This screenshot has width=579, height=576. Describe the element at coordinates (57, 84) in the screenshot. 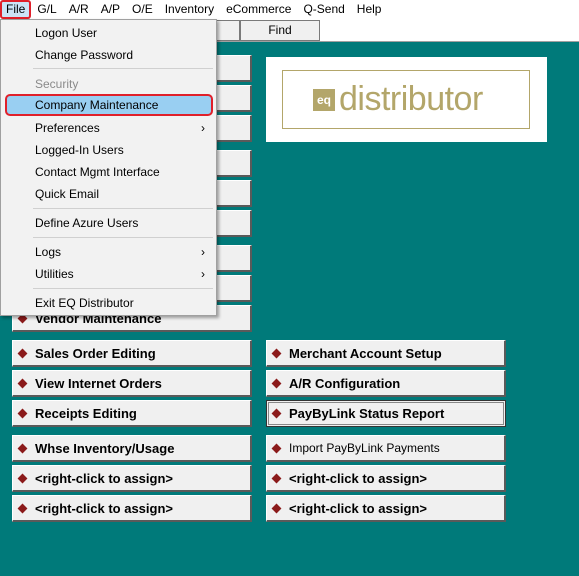

I see `menu-item-security: Security` at that location.